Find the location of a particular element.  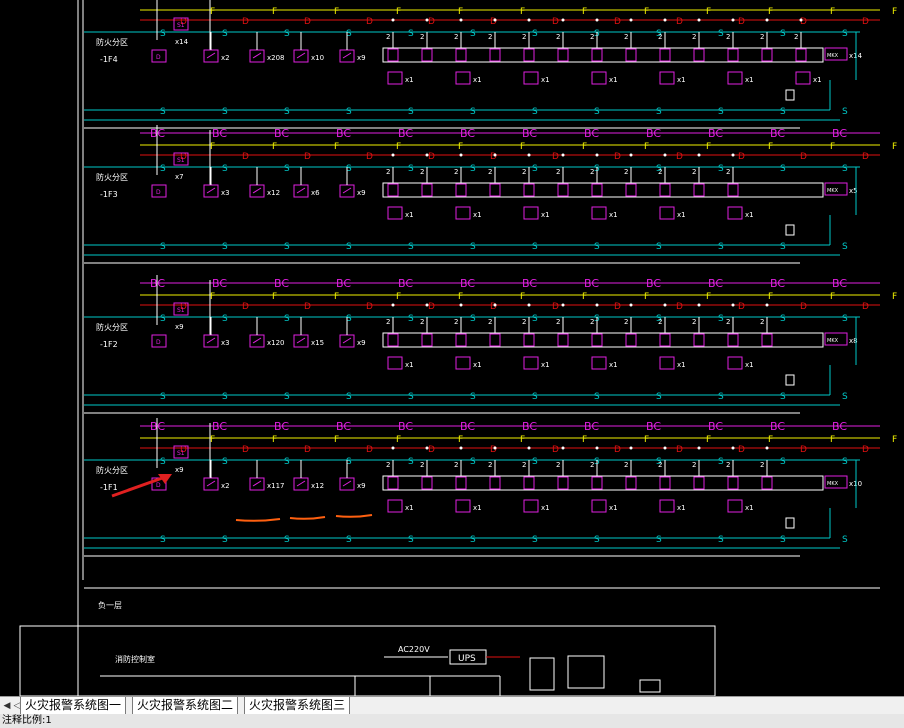

count-label: x3 is located at coordinates (225, 193).